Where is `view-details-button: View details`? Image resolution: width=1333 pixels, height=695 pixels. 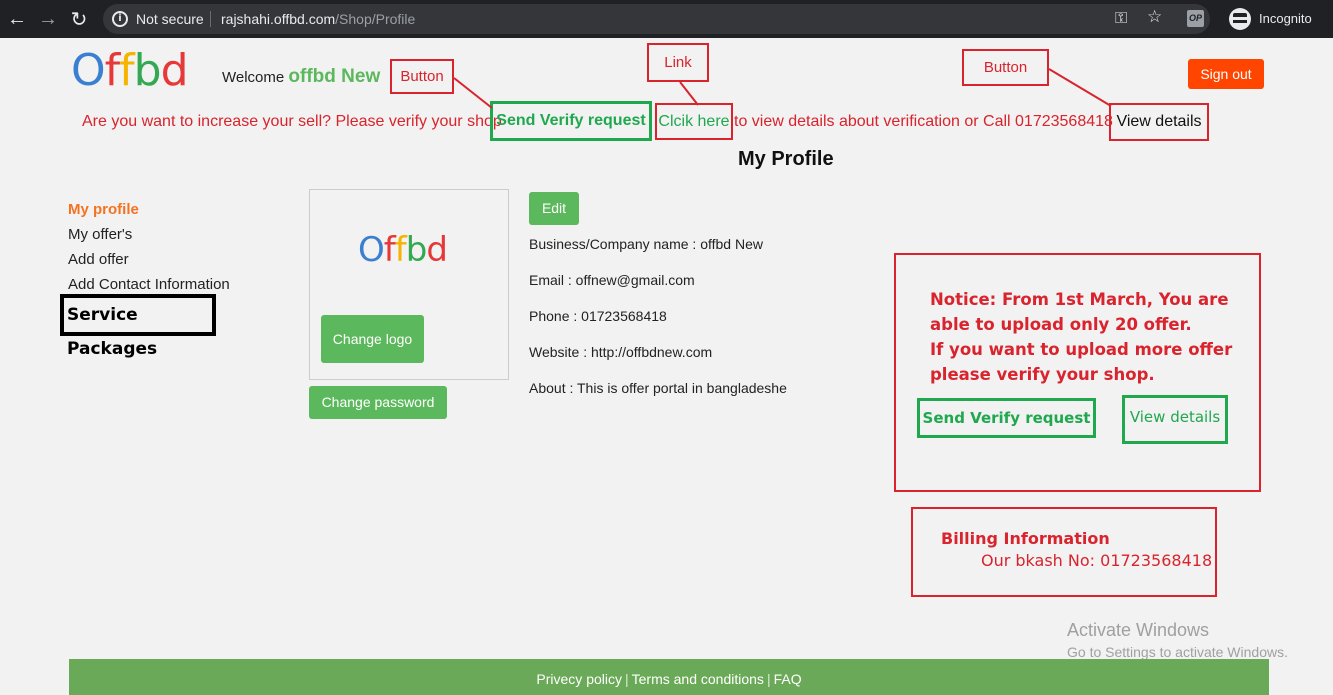 view-details-button: View details is located at coordinates (1159, 122).